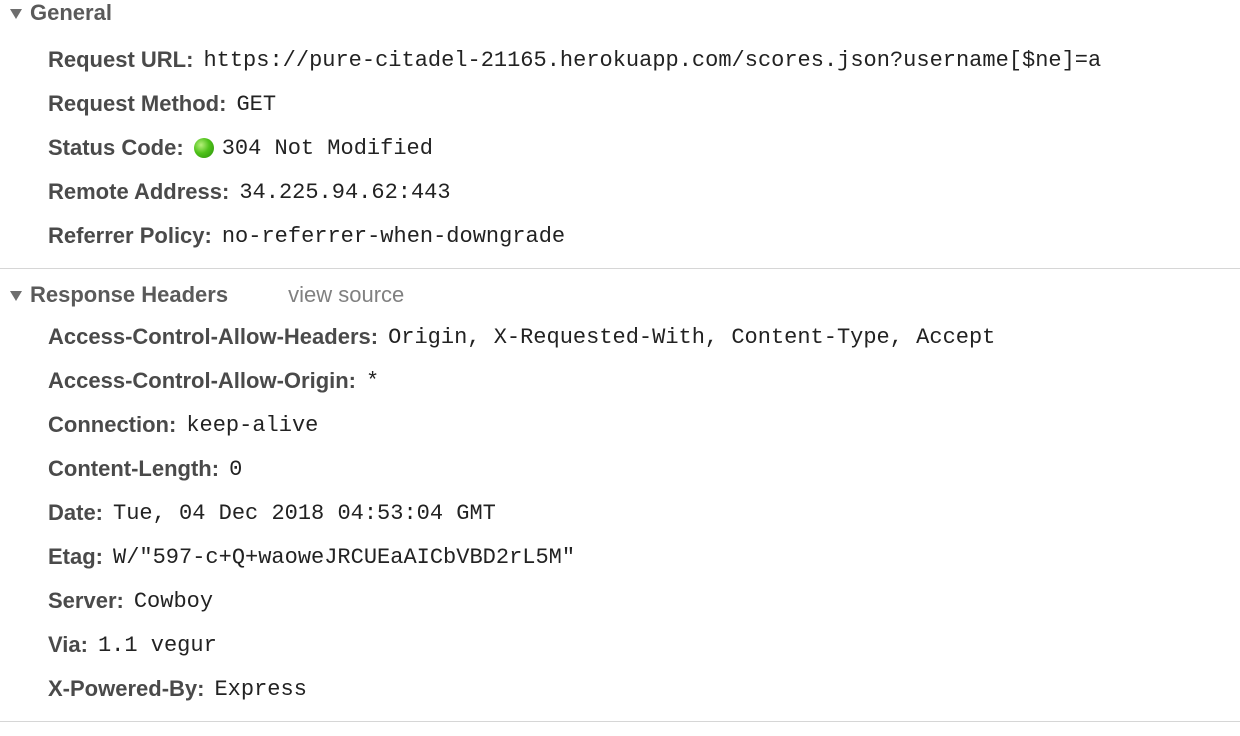  Describe the element at coordinates (620, 689) in the screenshot. I see `header-row-x-powered-by: X-Powered-By: Express` at that location.